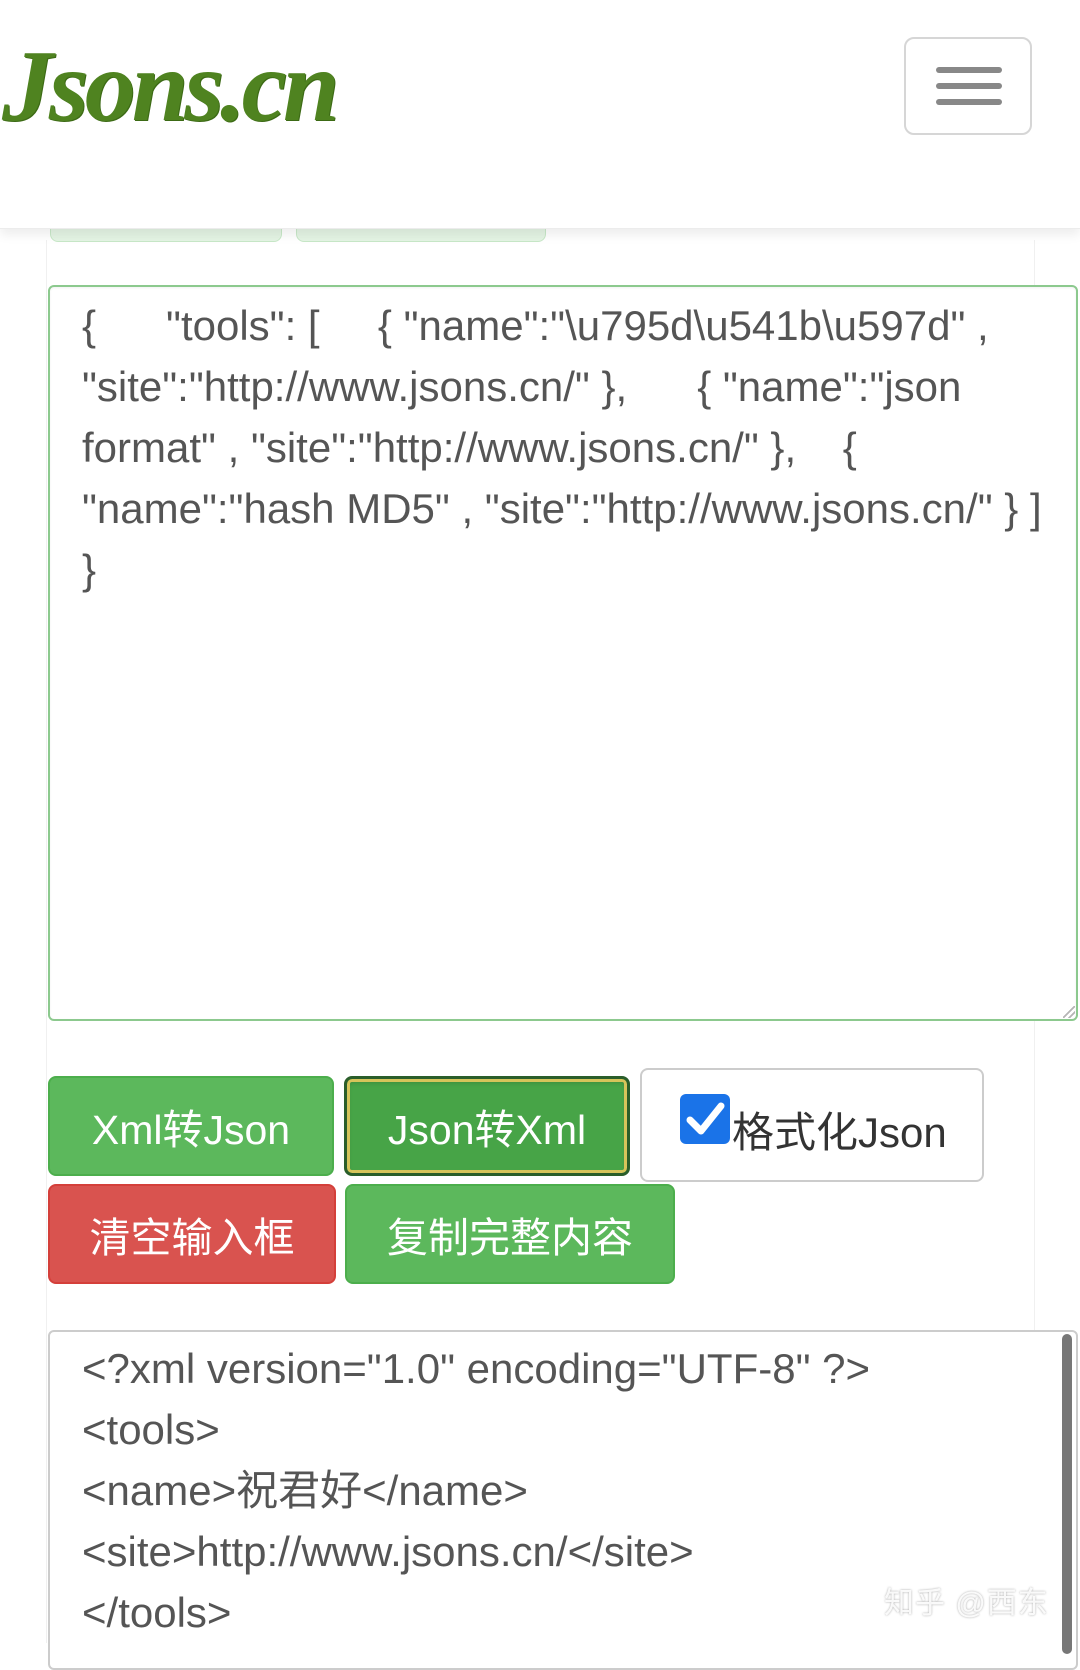 The height and width of the screenshot is (1670, 1080). I want to click on xml-output-scrollbar, so click(1067, 1494).